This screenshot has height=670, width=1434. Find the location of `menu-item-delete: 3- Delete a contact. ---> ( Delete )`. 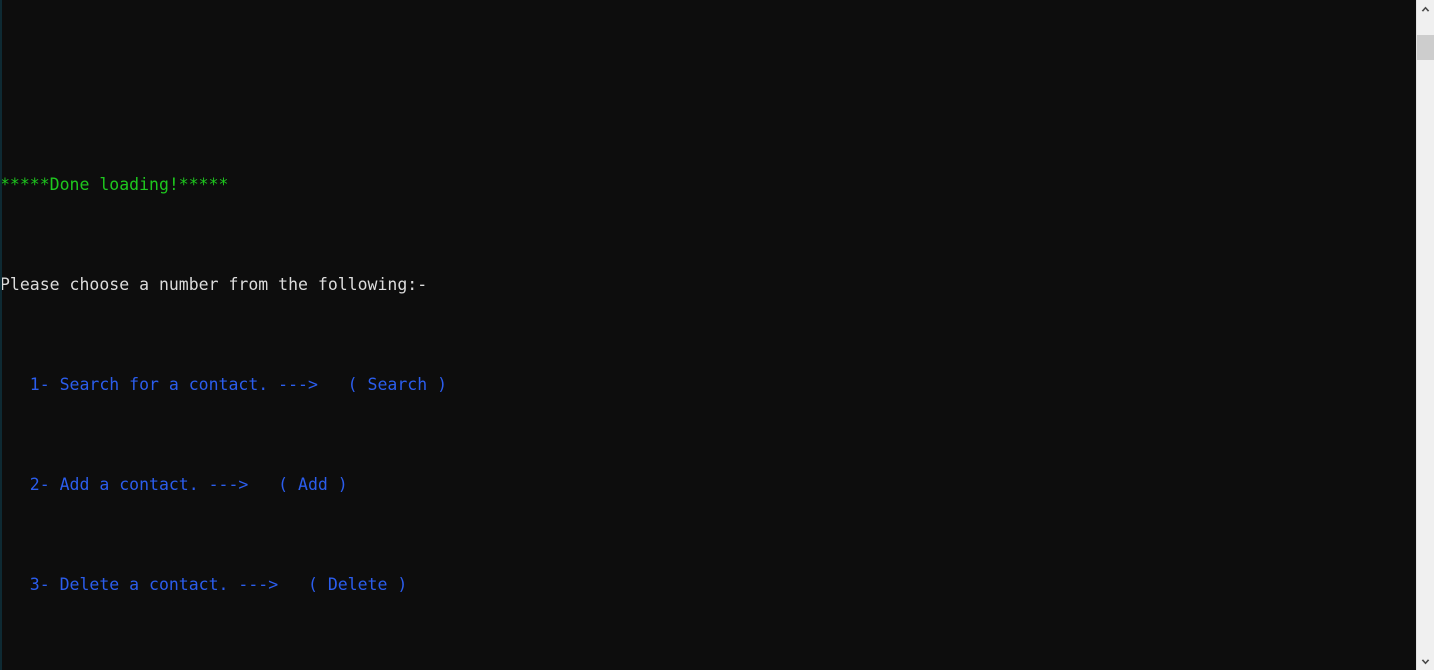

menu-item-delete: 3- Delete a contact. ---> ( Delete ) is located at coordinates (204, 584).